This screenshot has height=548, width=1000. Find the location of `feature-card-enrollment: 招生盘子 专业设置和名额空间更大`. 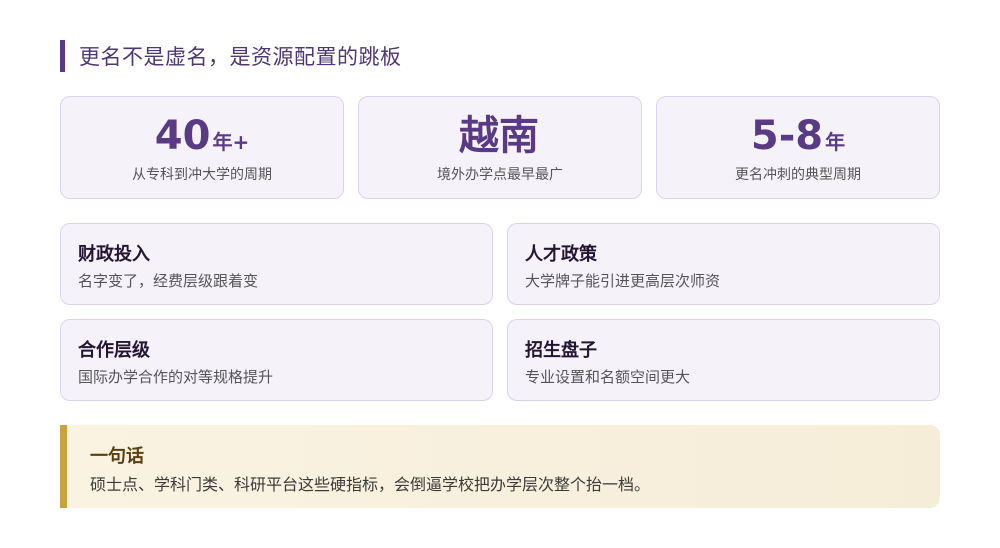

feature-card-enrollment: 招生盘子 专业设置和名额空间更大 is located at coordinates (723, 360).